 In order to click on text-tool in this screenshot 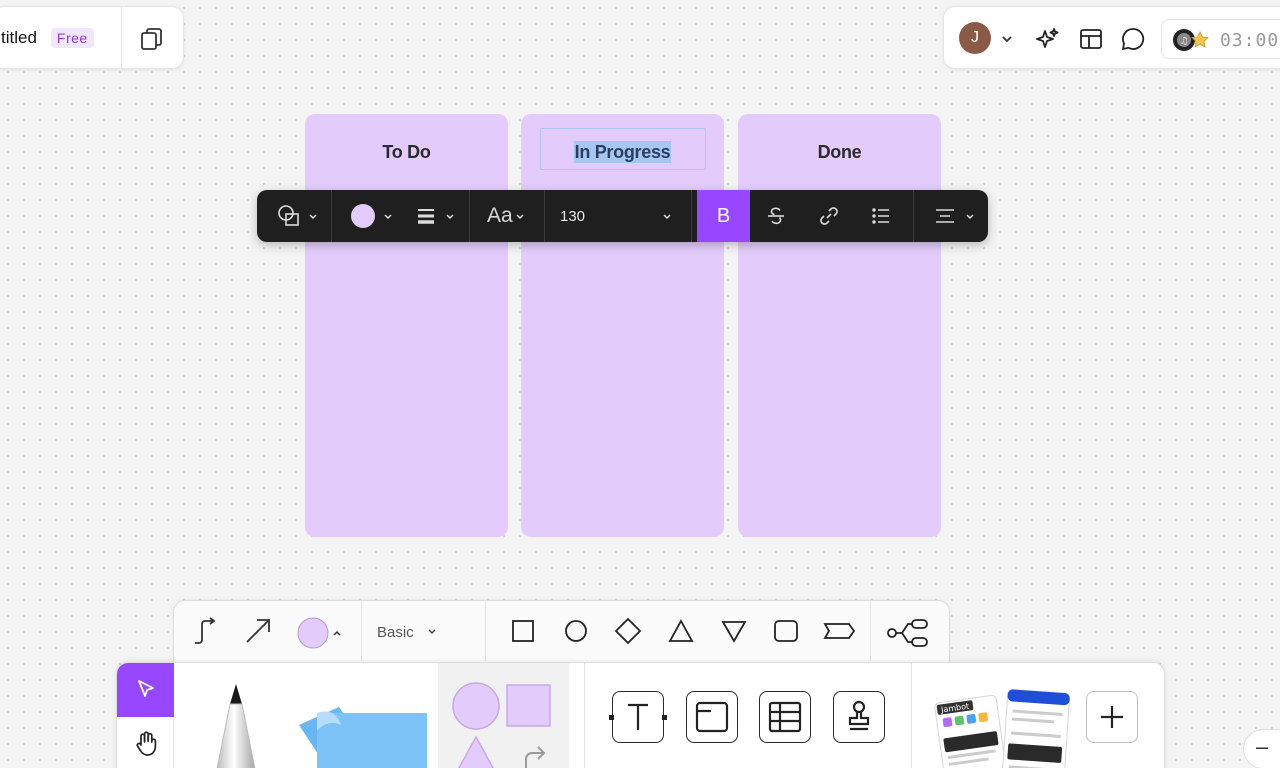, I will do `click(638, 717)`.